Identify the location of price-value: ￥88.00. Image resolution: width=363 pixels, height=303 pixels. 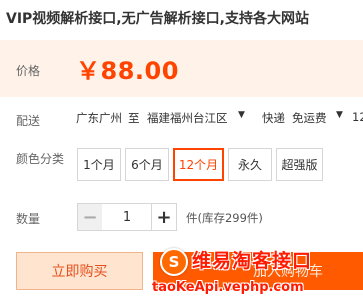
(127, 71).